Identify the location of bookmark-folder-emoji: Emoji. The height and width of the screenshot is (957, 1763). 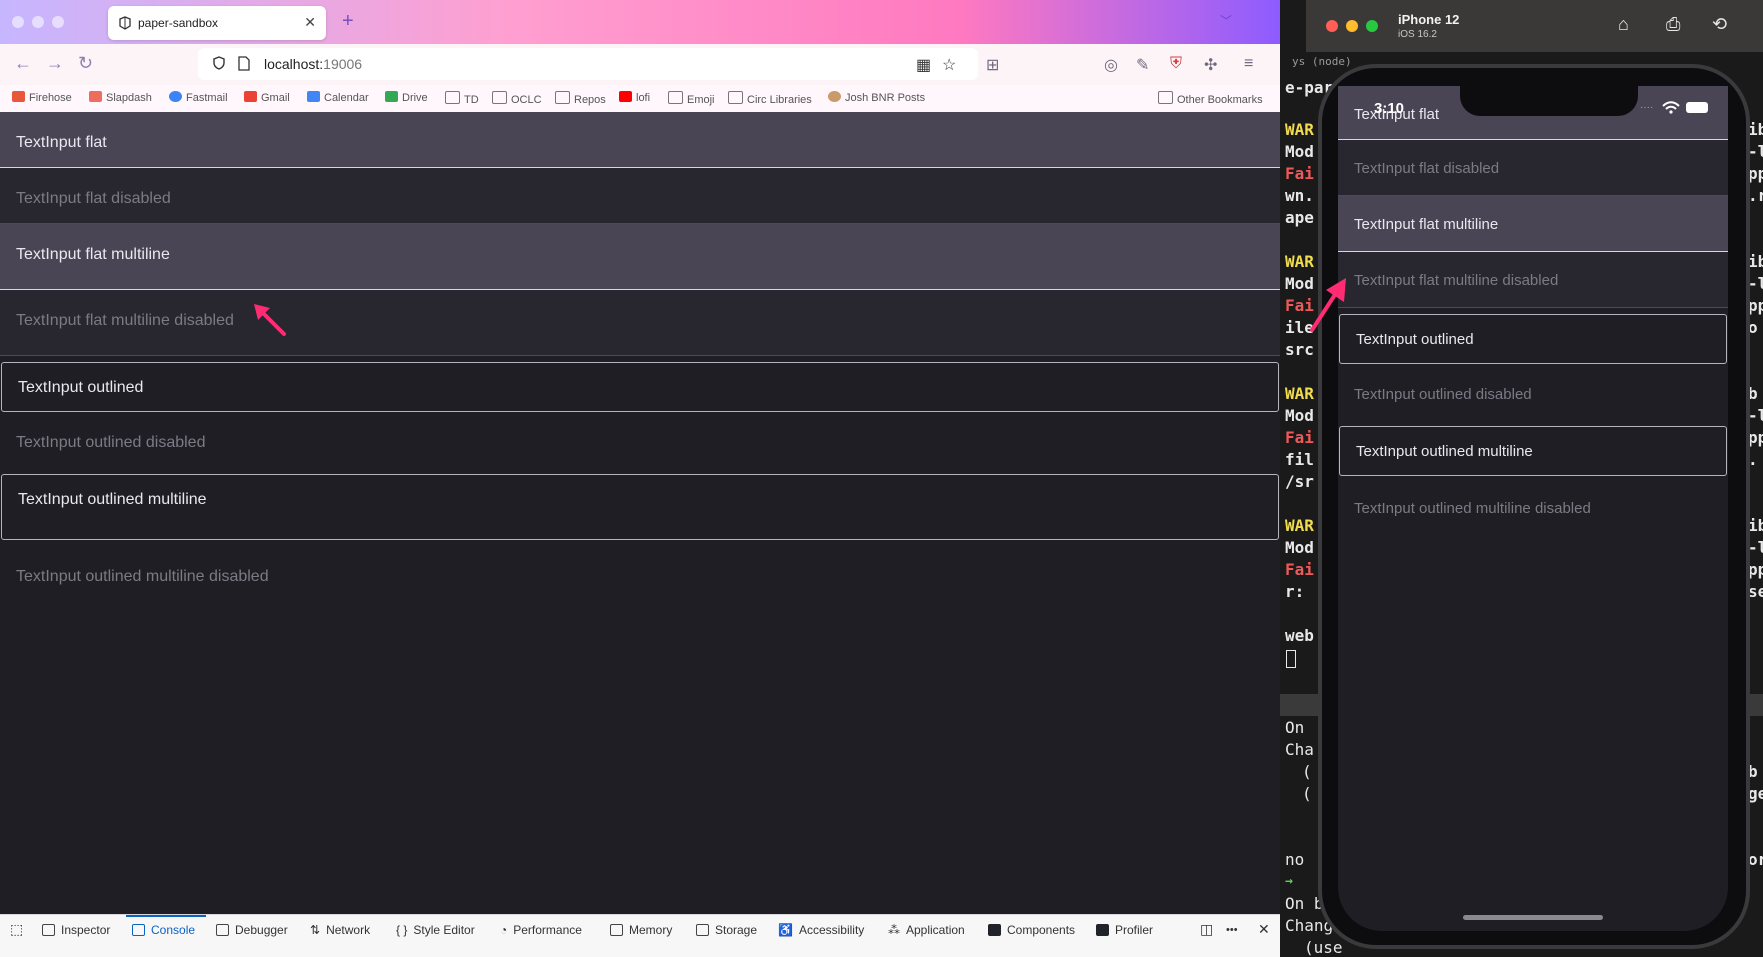
(691, 98).